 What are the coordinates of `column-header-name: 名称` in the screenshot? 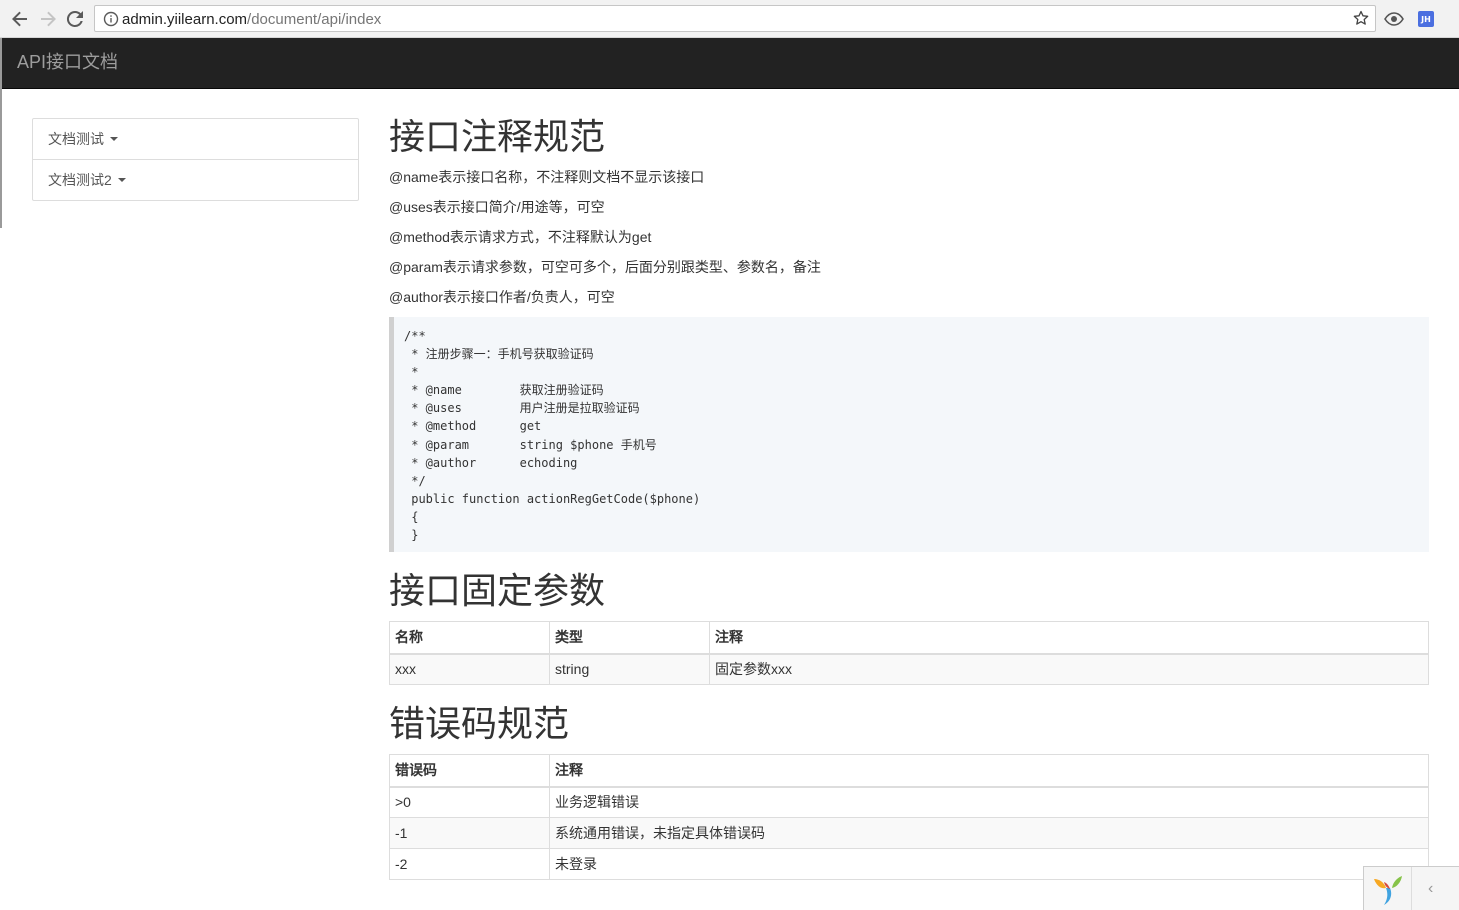 It's located at (469, 638).